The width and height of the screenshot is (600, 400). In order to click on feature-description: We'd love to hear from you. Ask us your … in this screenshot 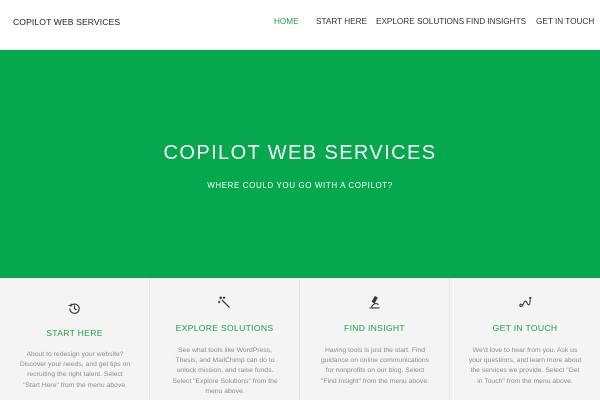, I will do `click(525, 366)`.